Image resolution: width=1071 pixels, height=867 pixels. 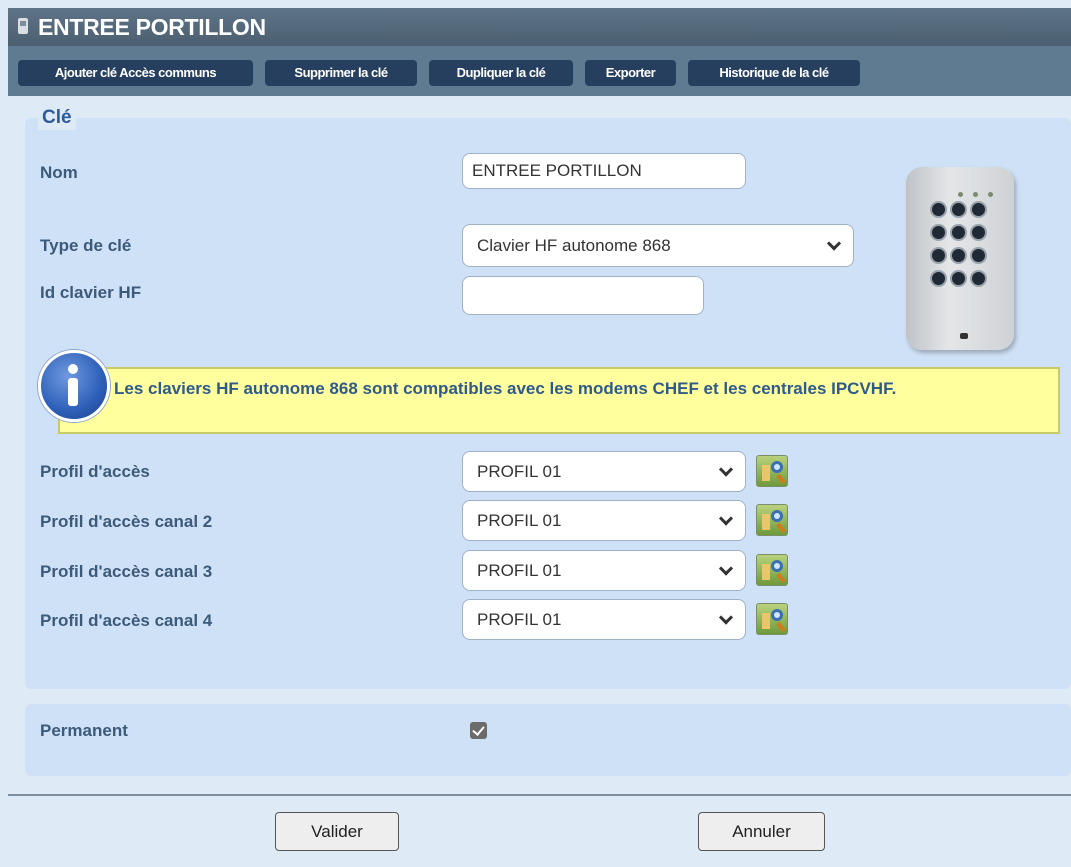 I want to click on info-icon, so click(x=74, y=386).